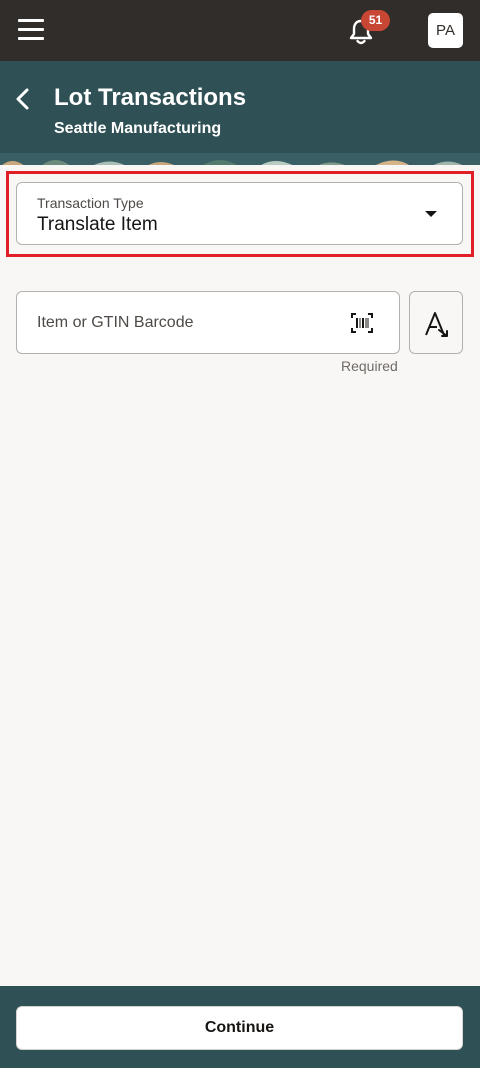 This screenshot has height=1068, width=480. Describe the element at coordinates (240, 30) in the screenshot. I see `app-bar: 51 PA` at that location.